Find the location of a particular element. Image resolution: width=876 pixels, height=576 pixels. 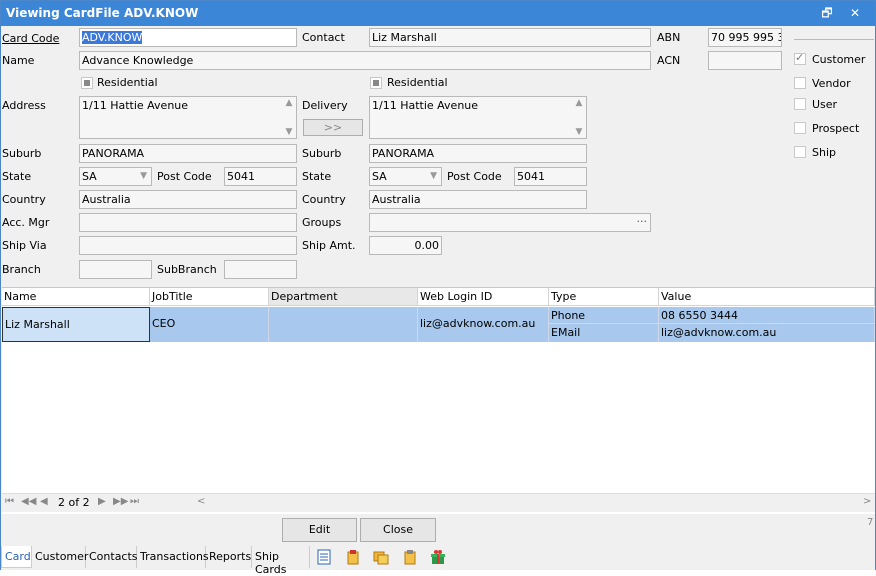

delivery-residential-label: Residential is located at coordinates (417, 82).